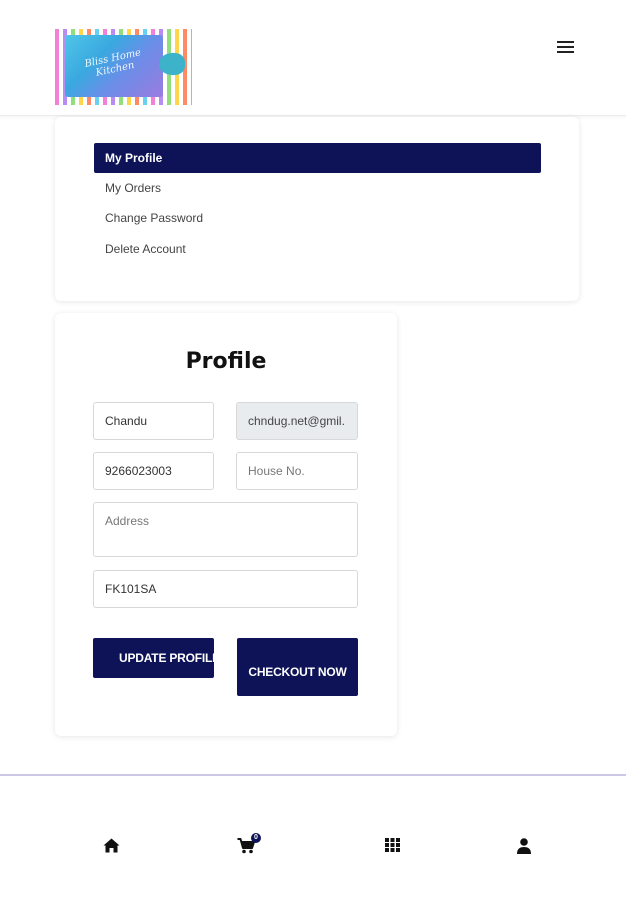 The image size is (626, 900). Describe the element at coordinates (524, 848) in the screenshot. I see `user-icon` at that location.